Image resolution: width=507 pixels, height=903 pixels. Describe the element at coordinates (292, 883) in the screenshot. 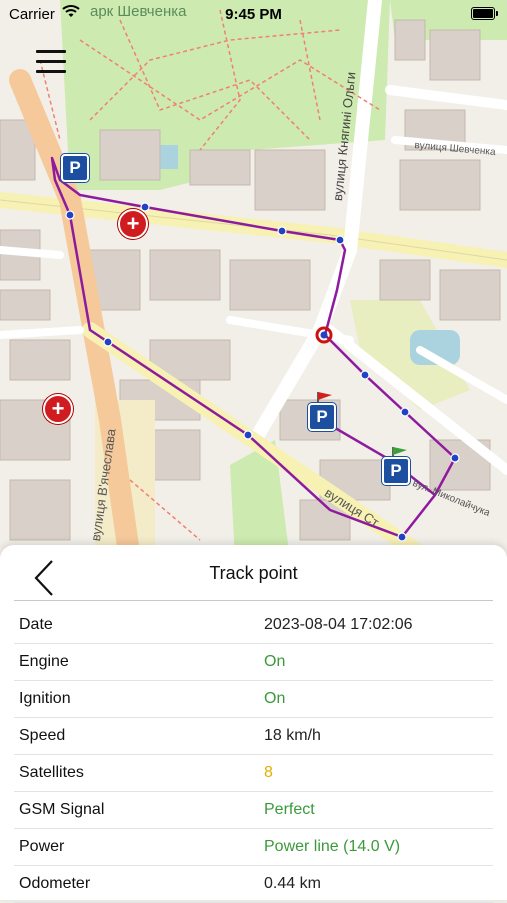

I see `row-value: 0.44 km` at that location.